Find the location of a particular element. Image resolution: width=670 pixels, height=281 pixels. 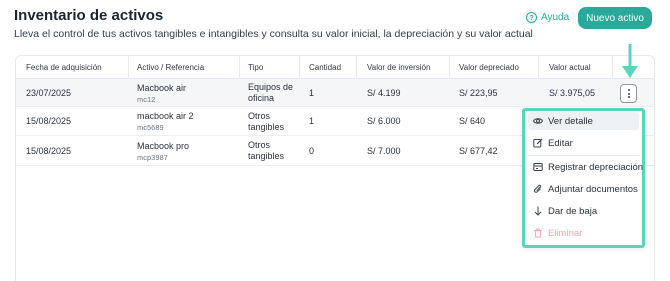

column-header-fecha: Fecha de adquisición is located at coordinates (64, 67).